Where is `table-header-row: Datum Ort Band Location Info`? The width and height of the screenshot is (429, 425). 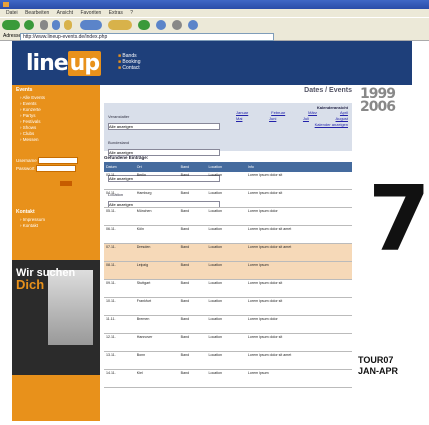
table-header-row: Datum Ort Band Location Info is located at coordinates (228, 167).